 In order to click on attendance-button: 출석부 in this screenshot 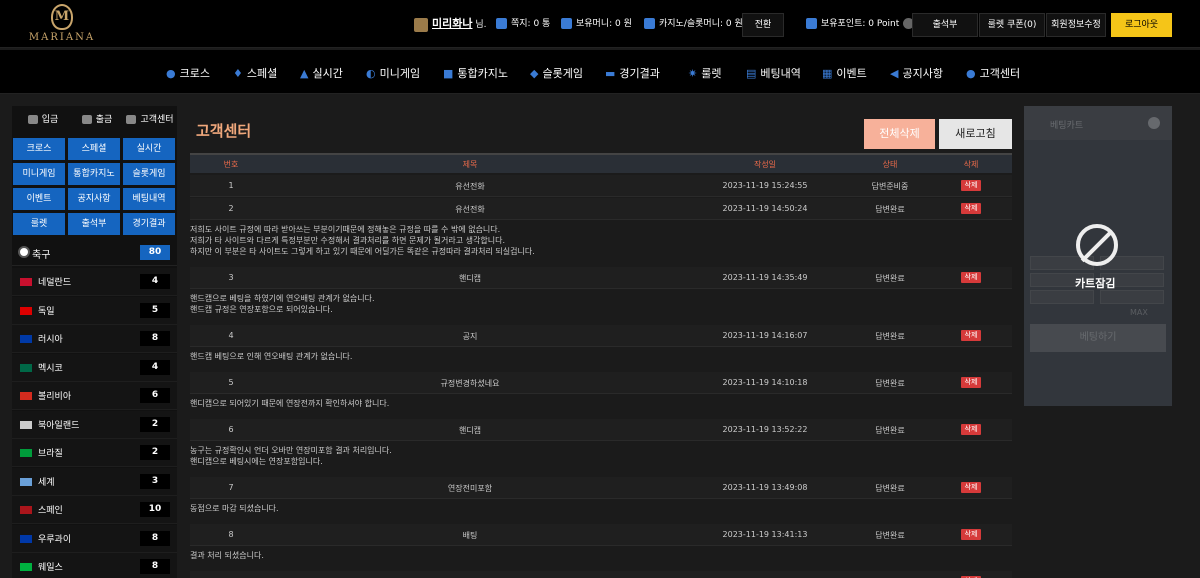, I will do `click(945, 25)`.